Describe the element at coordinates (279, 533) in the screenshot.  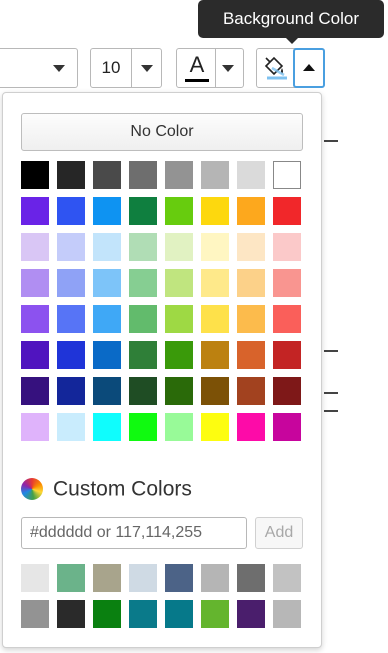
I see `add-custom-color-button: Add` at that location.